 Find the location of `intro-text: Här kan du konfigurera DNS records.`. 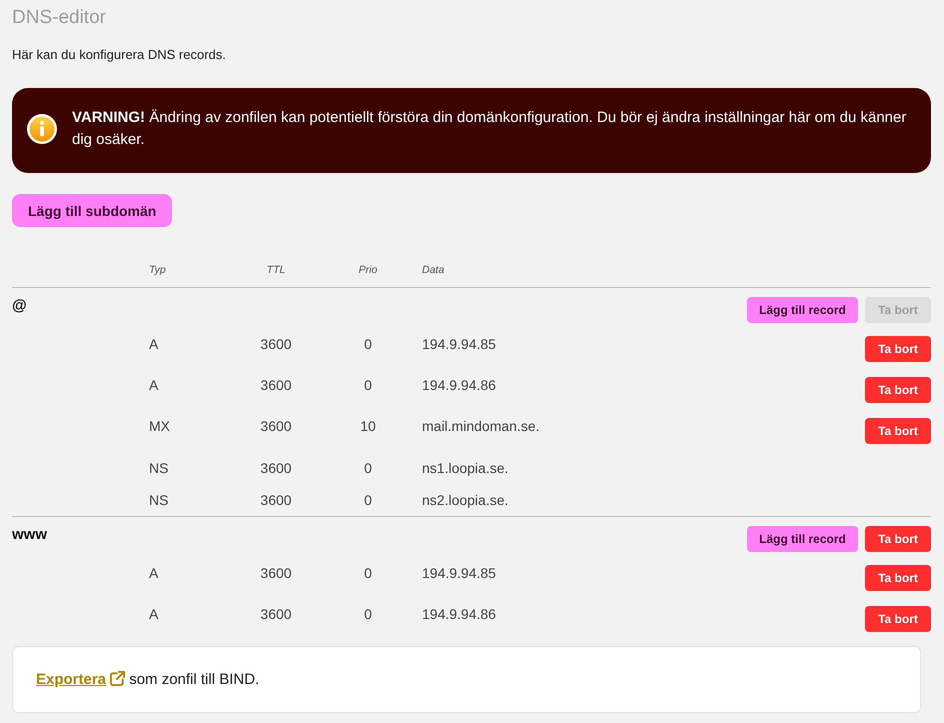

intro-text: Här kan du konfigurera DNS records. is located at coordinates (119, 55).